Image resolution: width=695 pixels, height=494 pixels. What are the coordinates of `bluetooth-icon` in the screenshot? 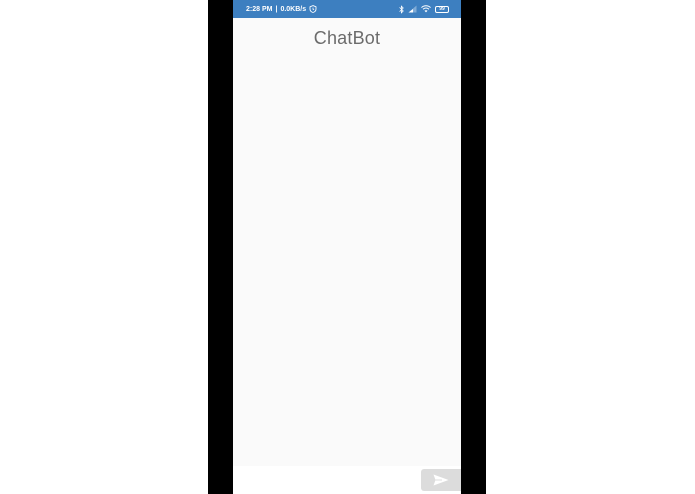 It's located at (401, 9).